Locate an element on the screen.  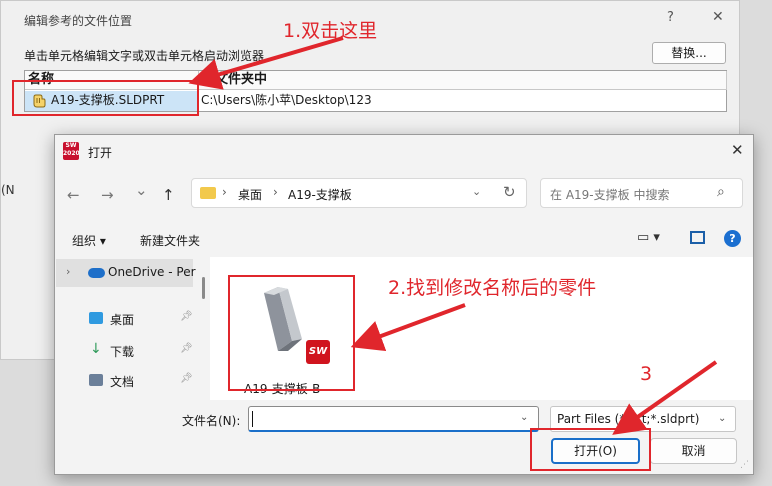
onedrive-cloud-icon is located at coordinates (96, 273).